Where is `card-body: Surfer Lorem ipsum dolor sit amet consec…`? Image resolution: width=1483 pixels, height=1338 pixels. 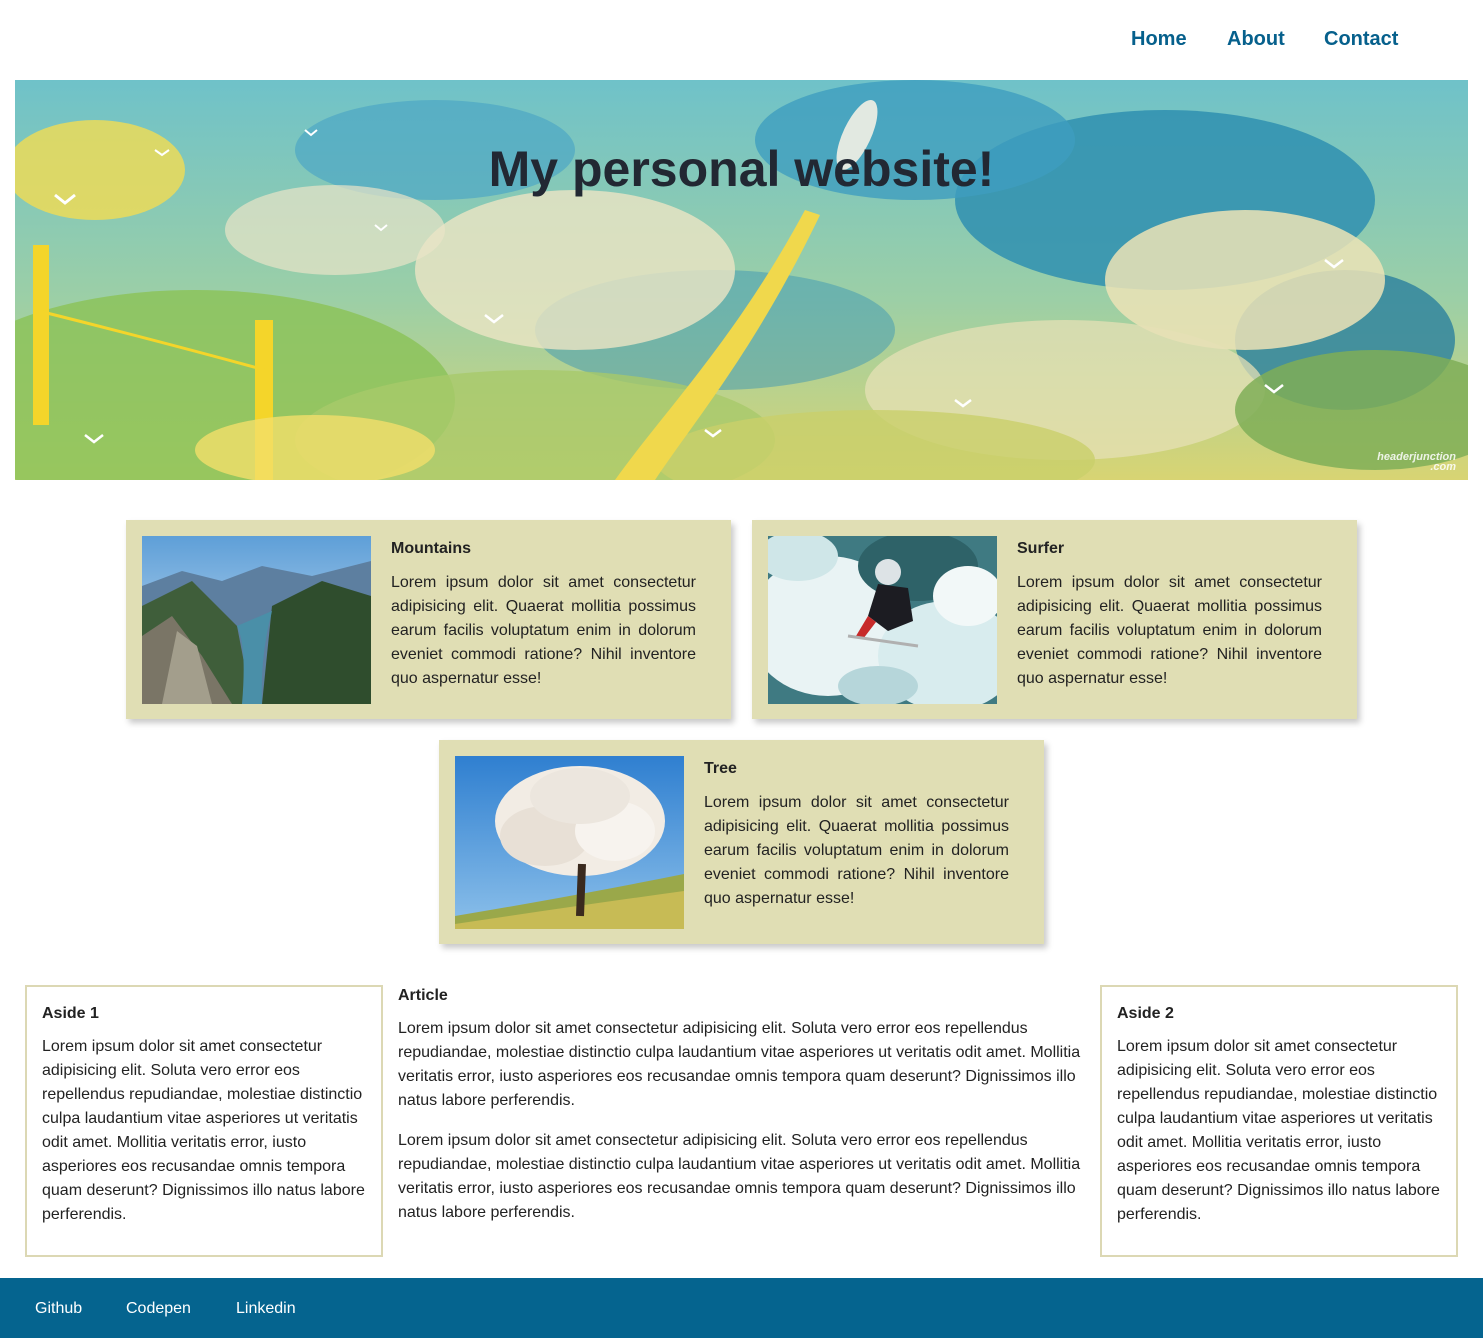 card-body: Surfer Lorem ipsum dolor sit amet consec… is located at coordinates (1169, 615).